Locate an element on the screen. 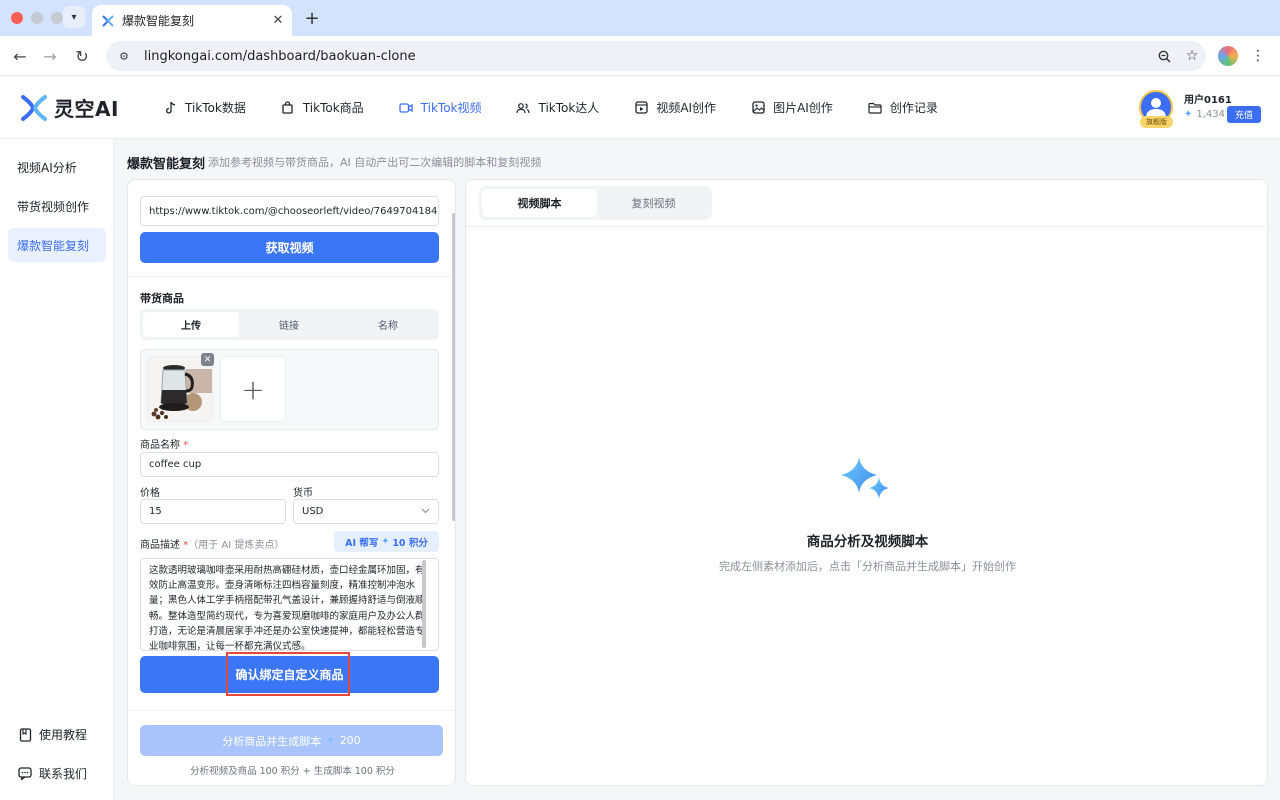 This screenshot has height=800, width=1280. shopping-bag-icon is located at coordinates (288, 108).